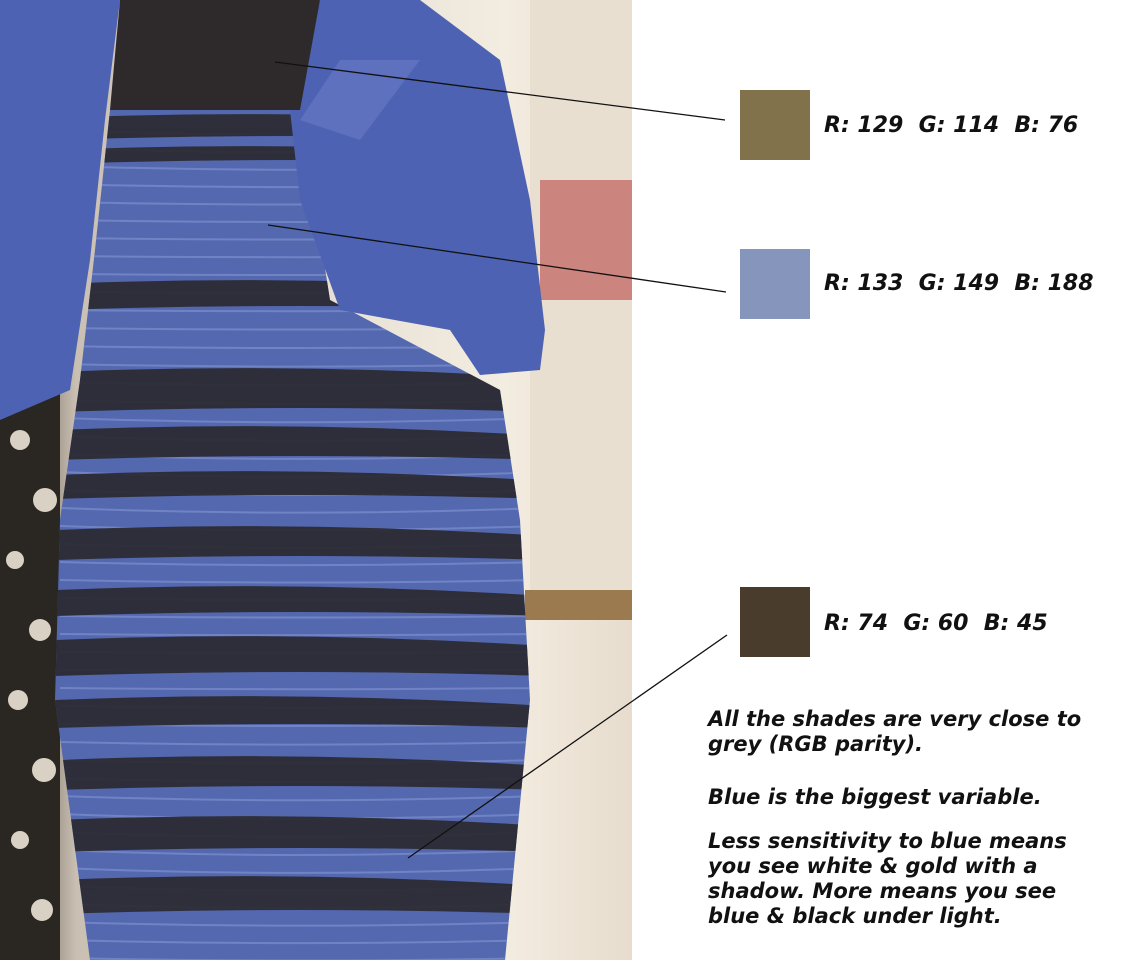 The height and width of the screenshot is (960, 1122). I want to click on note-blue-variable: Blue is the biggest variable., so click(875, 797).